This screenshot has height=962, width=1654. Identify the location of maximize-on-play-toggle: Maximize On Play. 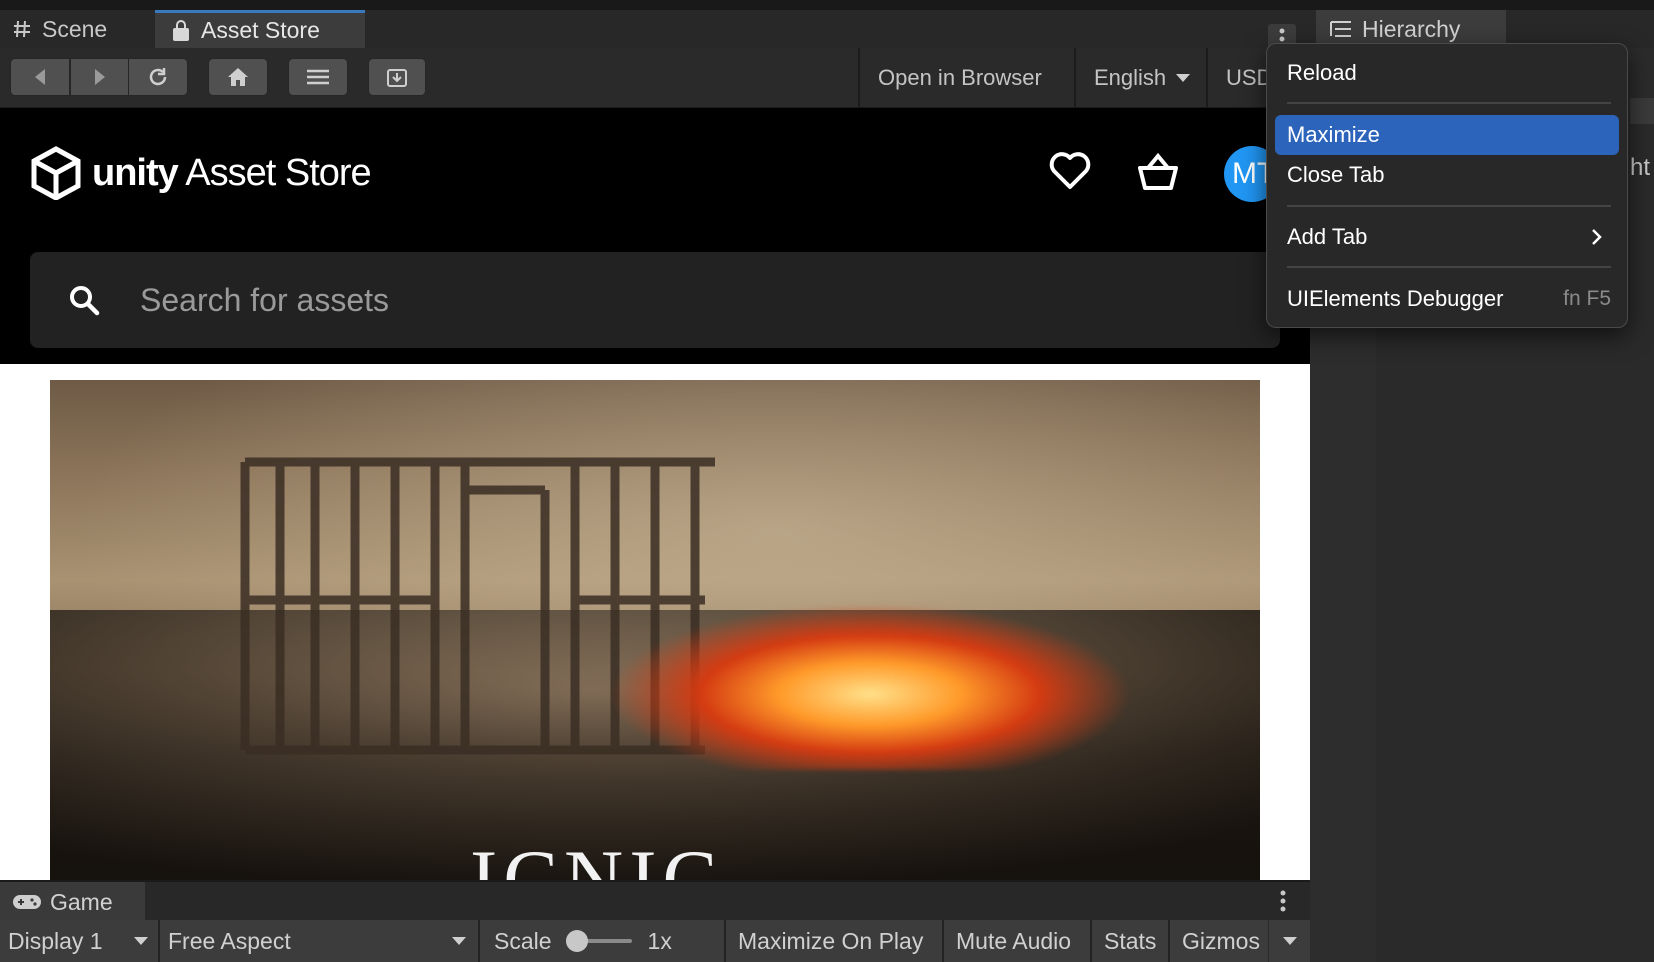
(835, 941).